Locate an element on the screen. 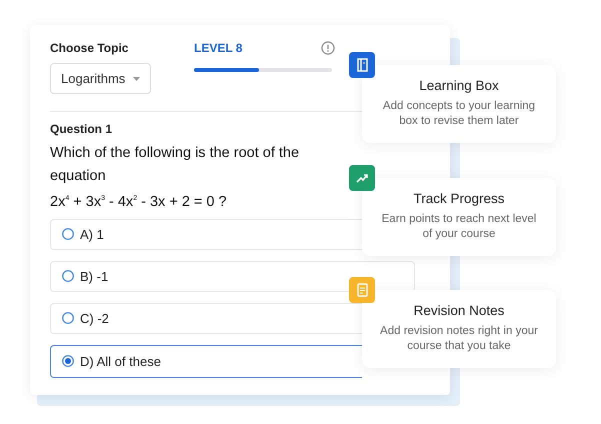 This screenshot has width=601, height=424. topic-dropdown: Logarithms is located at coordinates (101, 78).